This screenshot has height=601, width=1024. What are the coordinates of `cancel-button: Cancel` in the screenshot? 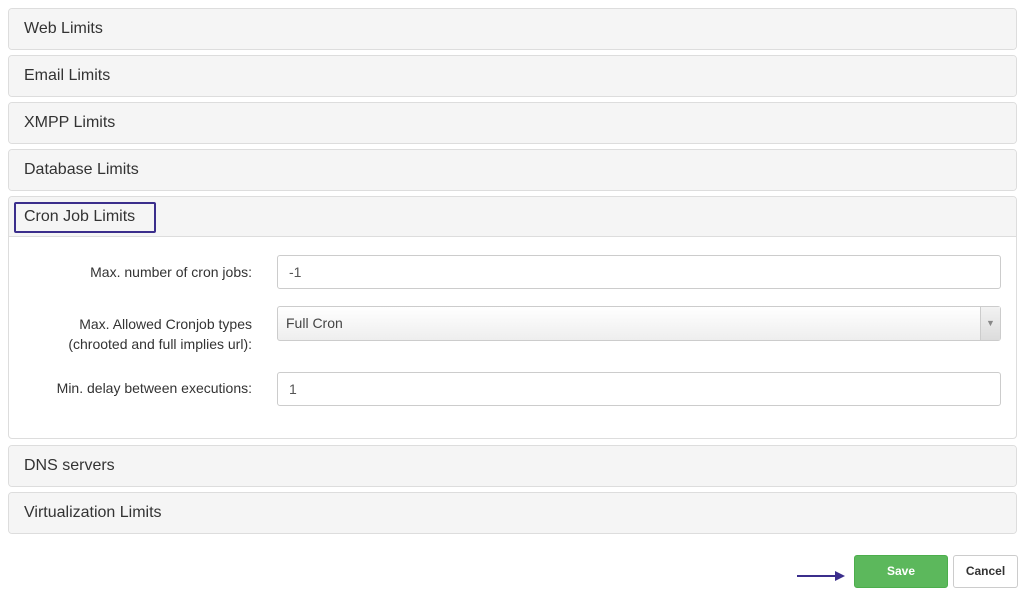 It's located at (985, 571).